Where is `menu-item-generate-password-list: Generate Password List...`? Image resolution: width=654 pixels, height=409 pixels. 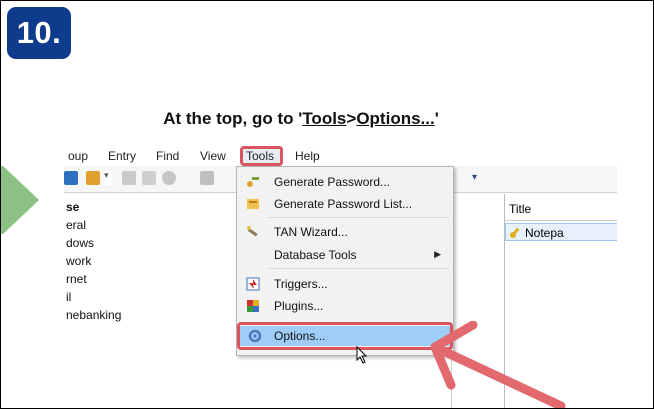 menu-item-generate-password-list: Generate Password List... is located at coordinates (345, 204).